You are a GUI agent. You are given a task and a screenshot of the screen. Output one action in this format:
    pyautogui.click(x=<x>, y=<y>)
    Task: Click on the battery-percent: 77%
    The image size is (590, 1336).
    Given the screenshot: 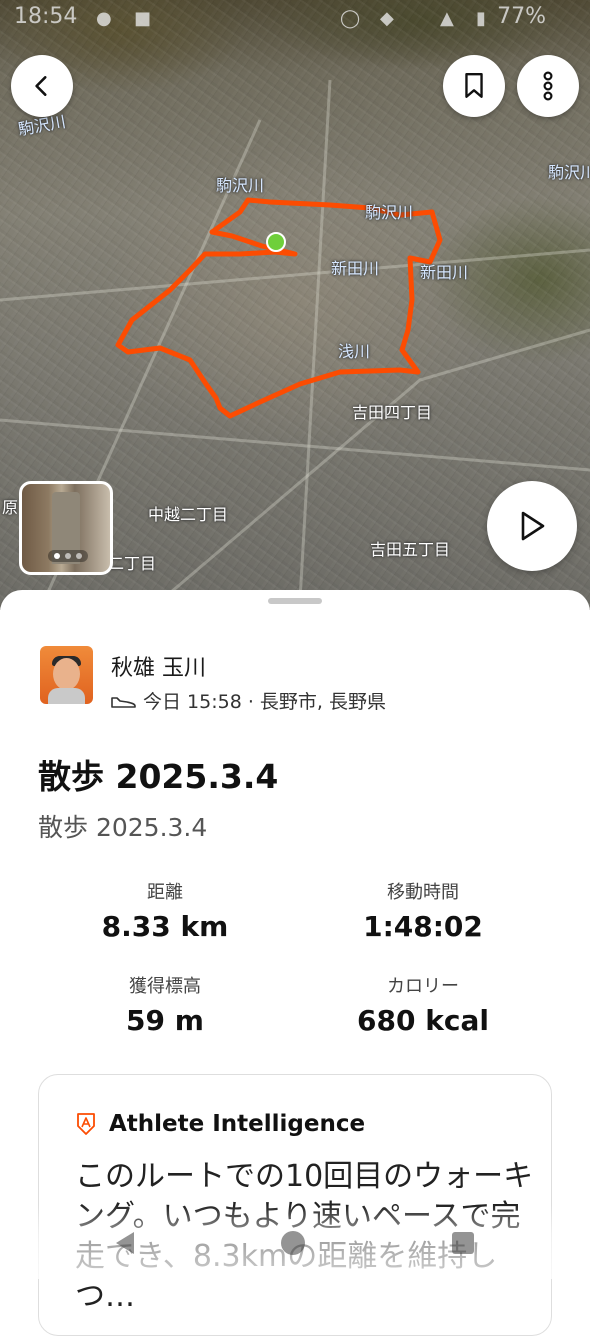 What is the action you would take?
    pyautogui.click(x=521, y=16)
    